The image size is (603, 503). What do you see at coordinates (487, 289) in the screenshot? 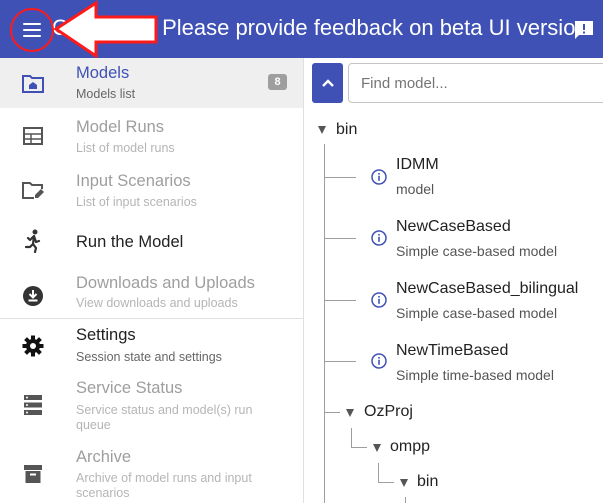
I see `model-name: NewCaseBased_bilingual` at bounding box center [487, 289].